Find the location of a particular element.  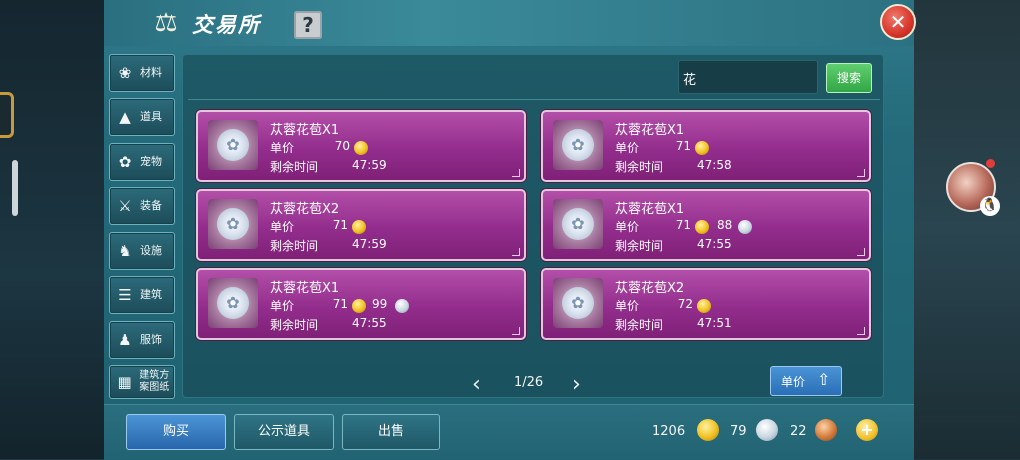

help-button: ? is located at coordinates (308, 25).